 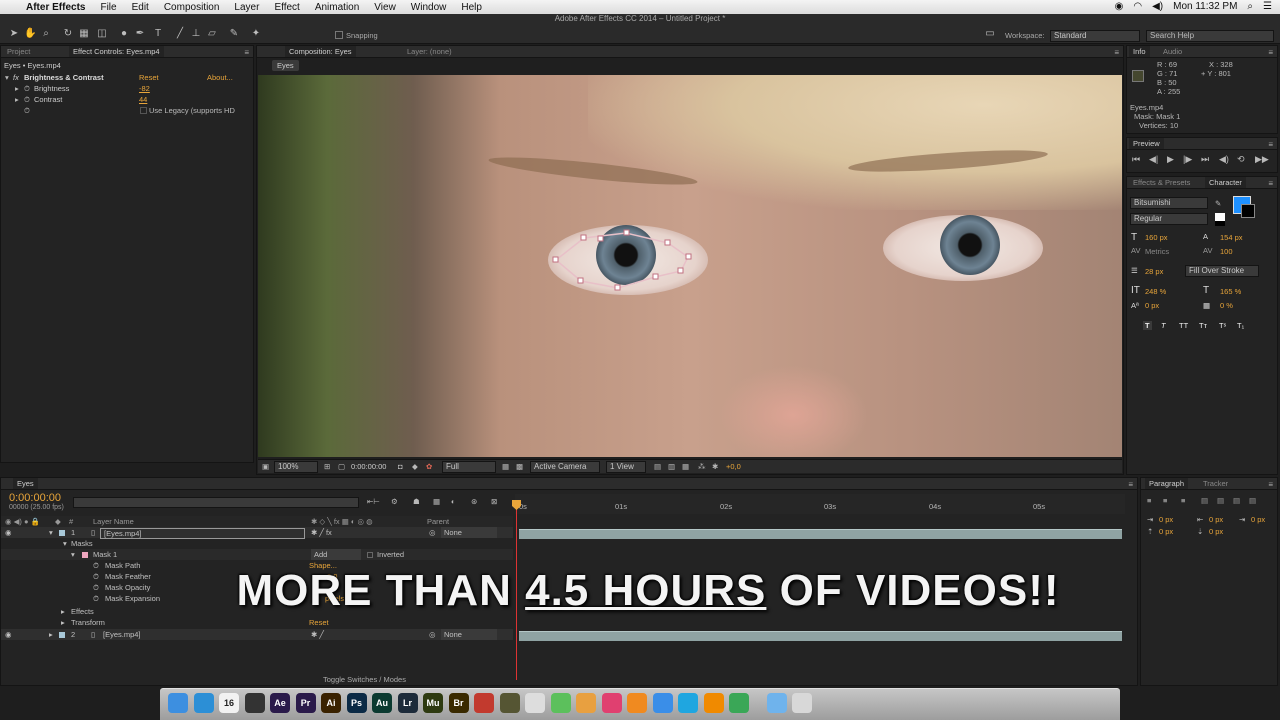 I want to click on subscript-icon: T₁, so click(x=1240, y=325).